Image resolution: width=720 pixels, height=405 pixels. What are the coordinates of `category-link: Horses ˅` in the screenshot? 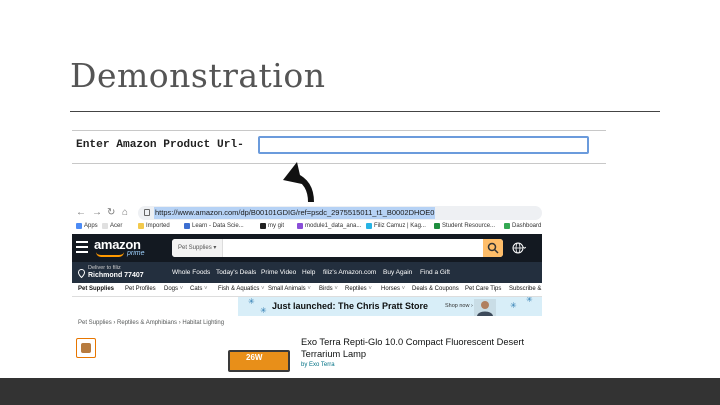 It's located at (393, 289).